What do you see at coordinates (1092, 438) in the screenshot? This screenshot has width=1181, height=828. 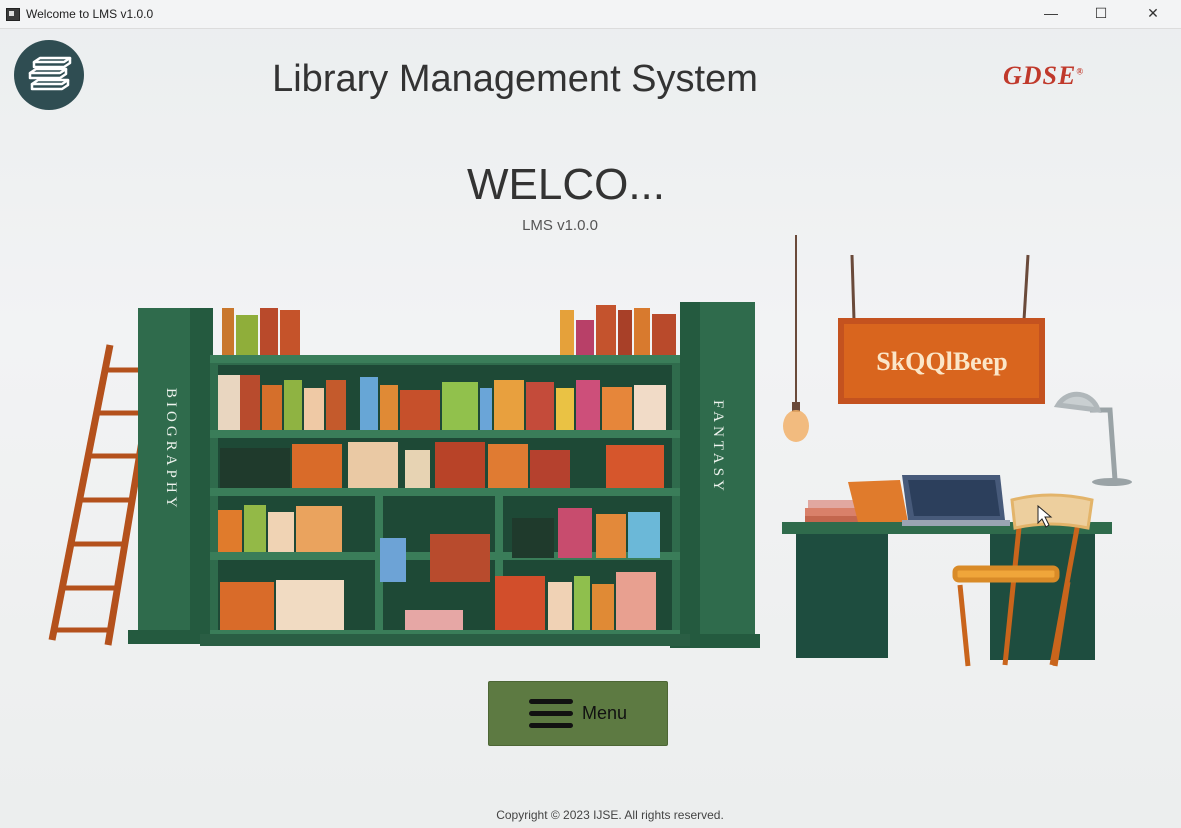 I see `desk-lamp` at bounding box center [1092, 438].